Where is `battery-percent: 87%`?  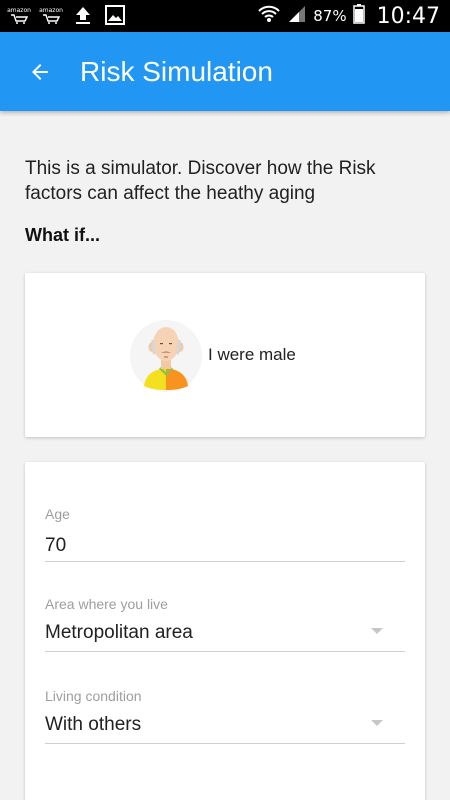
battery-percent: 87% is located at coordinates (330, 16).